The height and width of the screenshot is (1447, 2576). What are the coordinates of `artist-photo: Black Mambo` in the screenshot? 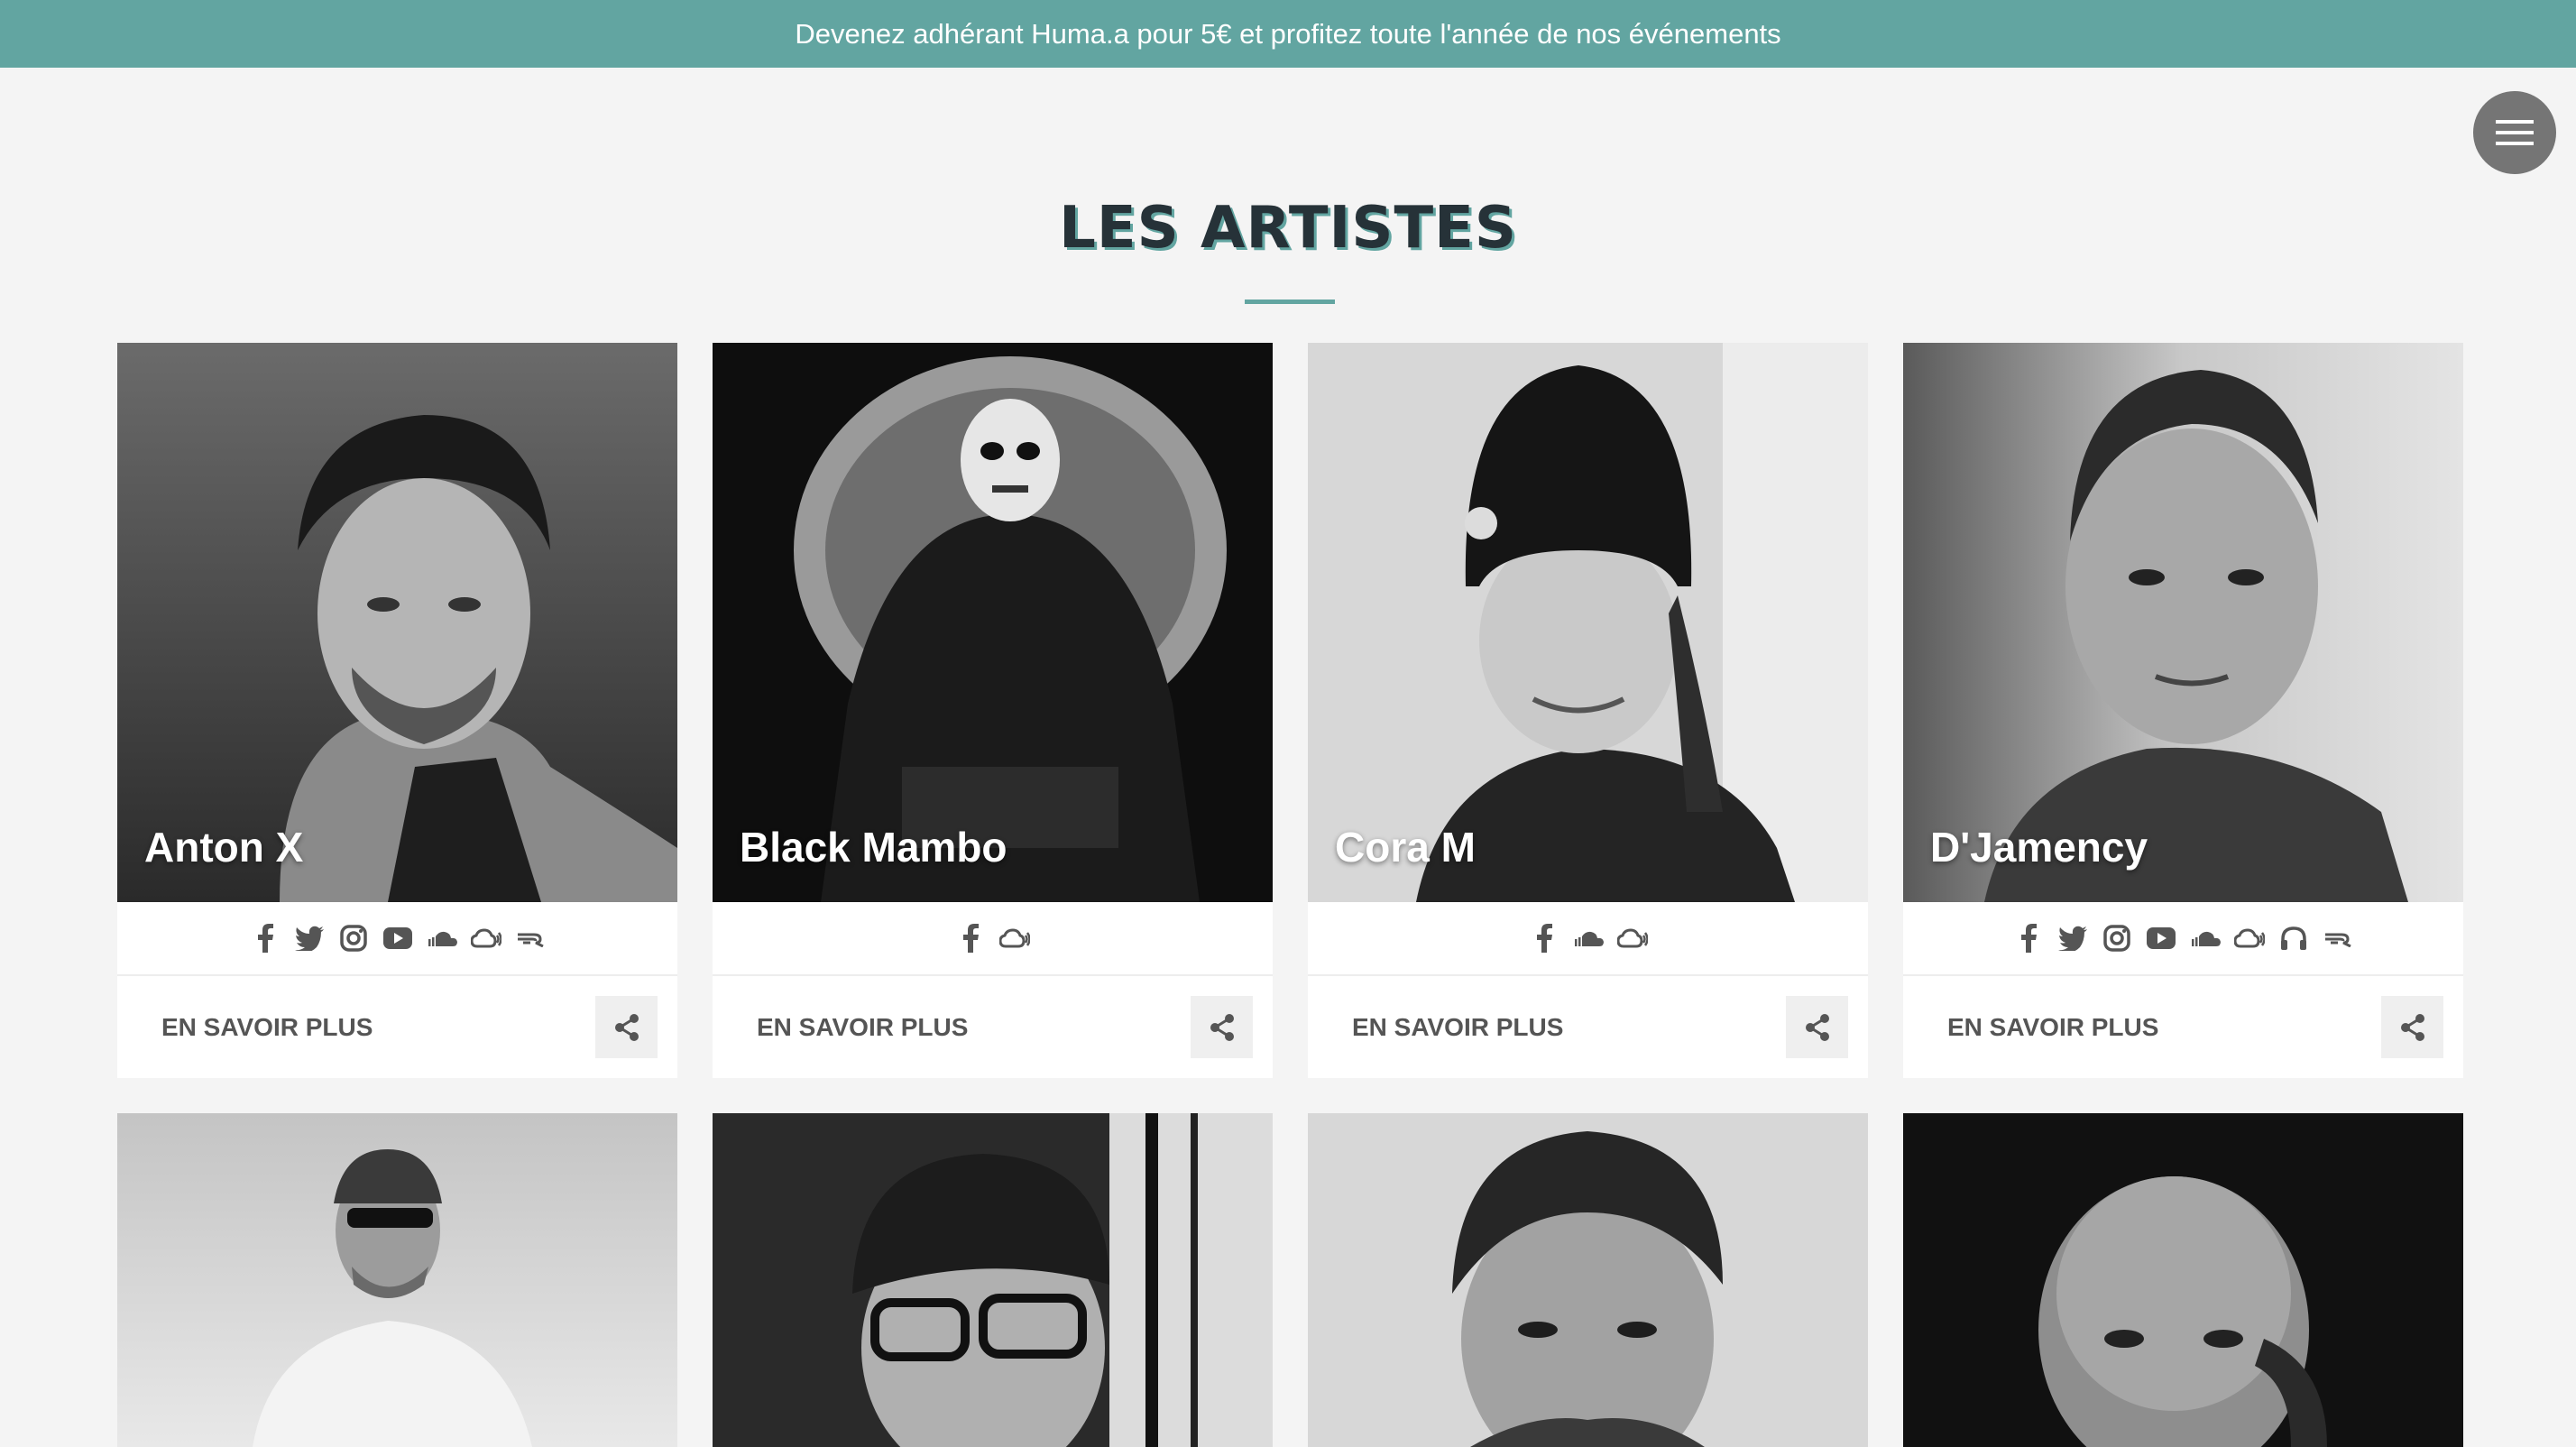 It's located at (993, 622).